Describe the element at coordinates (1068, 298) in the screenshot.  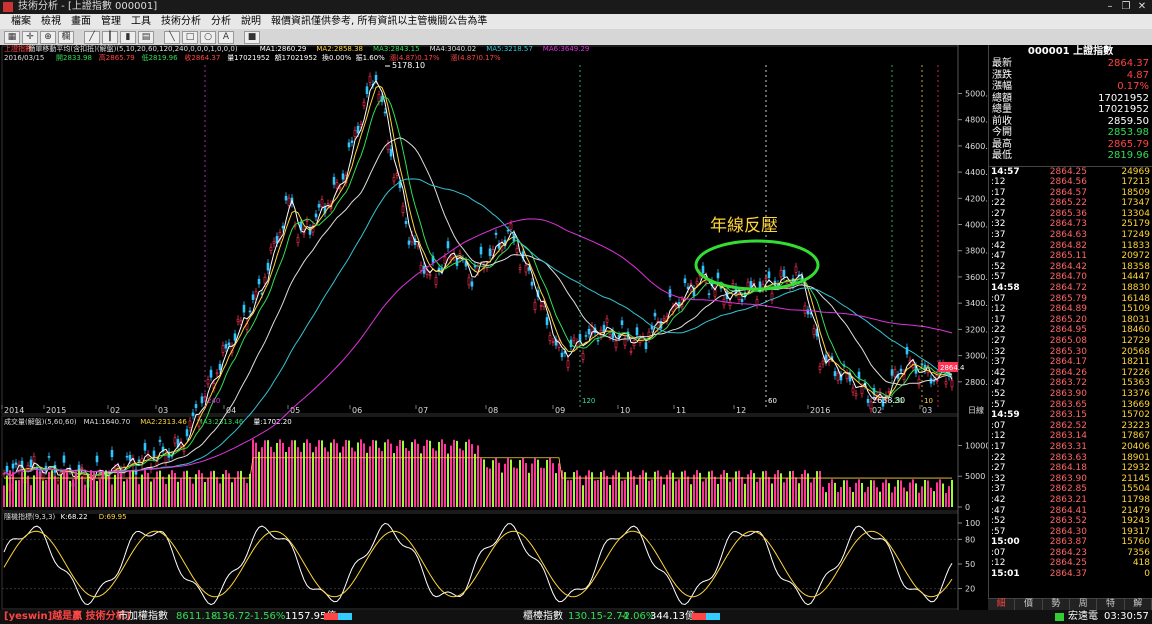
I see `tick-price: 2865.79` at that location.